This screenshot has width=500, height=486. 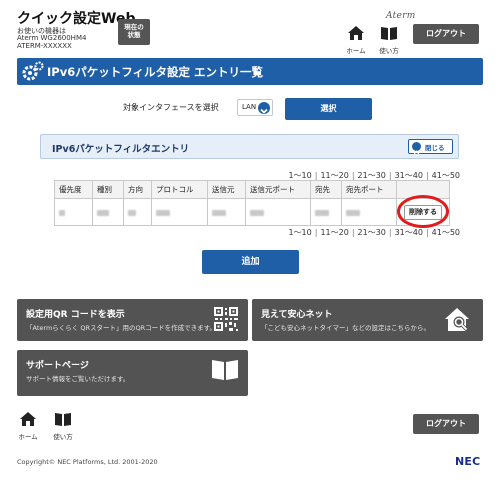 I want to click on column-header-direction: 方向, so click(x=137, y=189).